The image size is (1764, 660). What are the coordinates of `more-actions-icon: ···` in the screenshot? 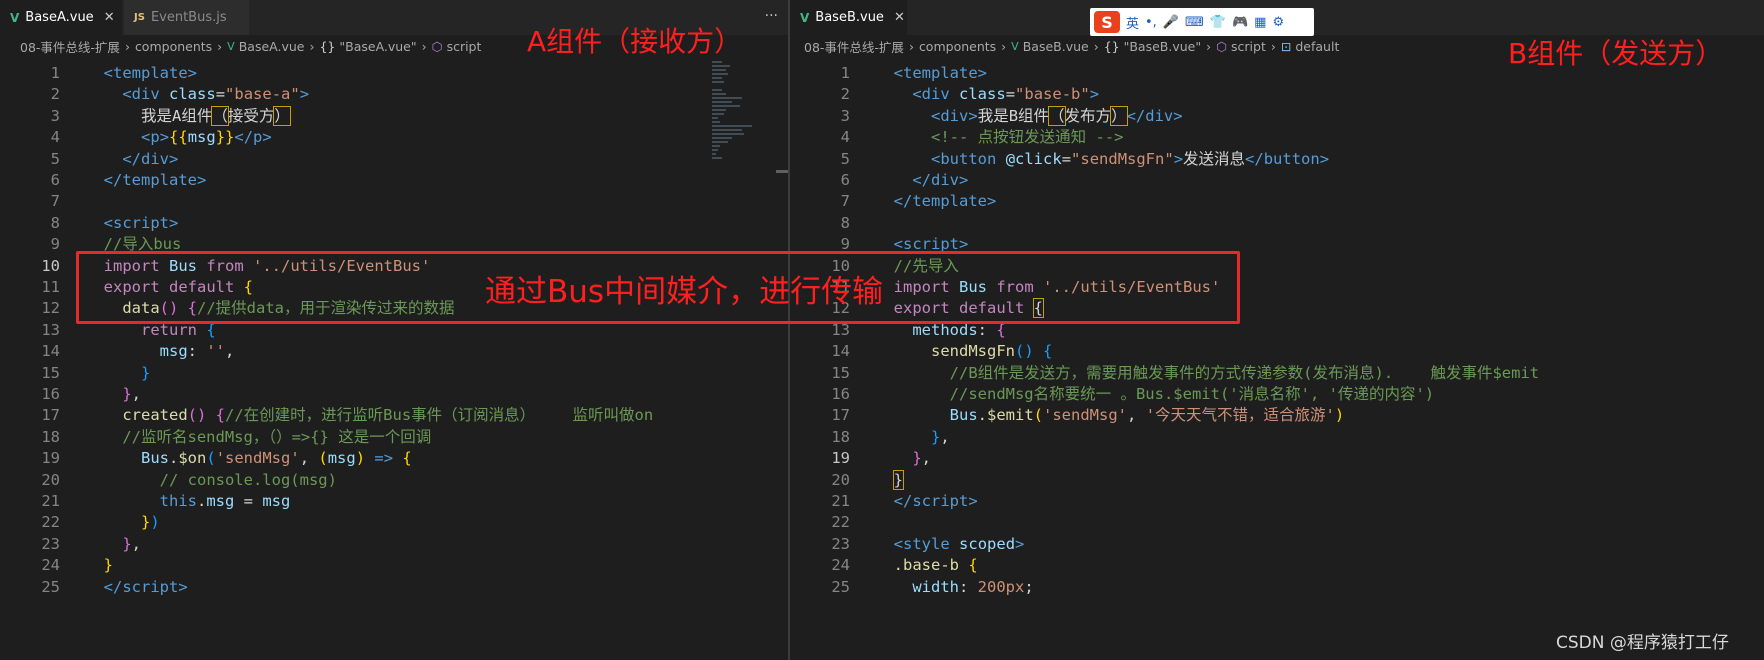 It's located at (771, 16).